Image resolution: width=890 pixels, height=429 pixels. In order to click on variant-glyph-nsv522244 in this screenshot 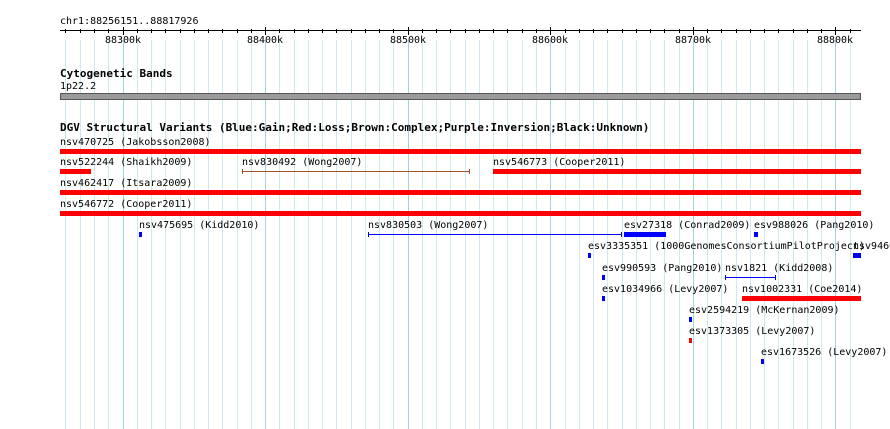, I will do `click(75, 171)`.